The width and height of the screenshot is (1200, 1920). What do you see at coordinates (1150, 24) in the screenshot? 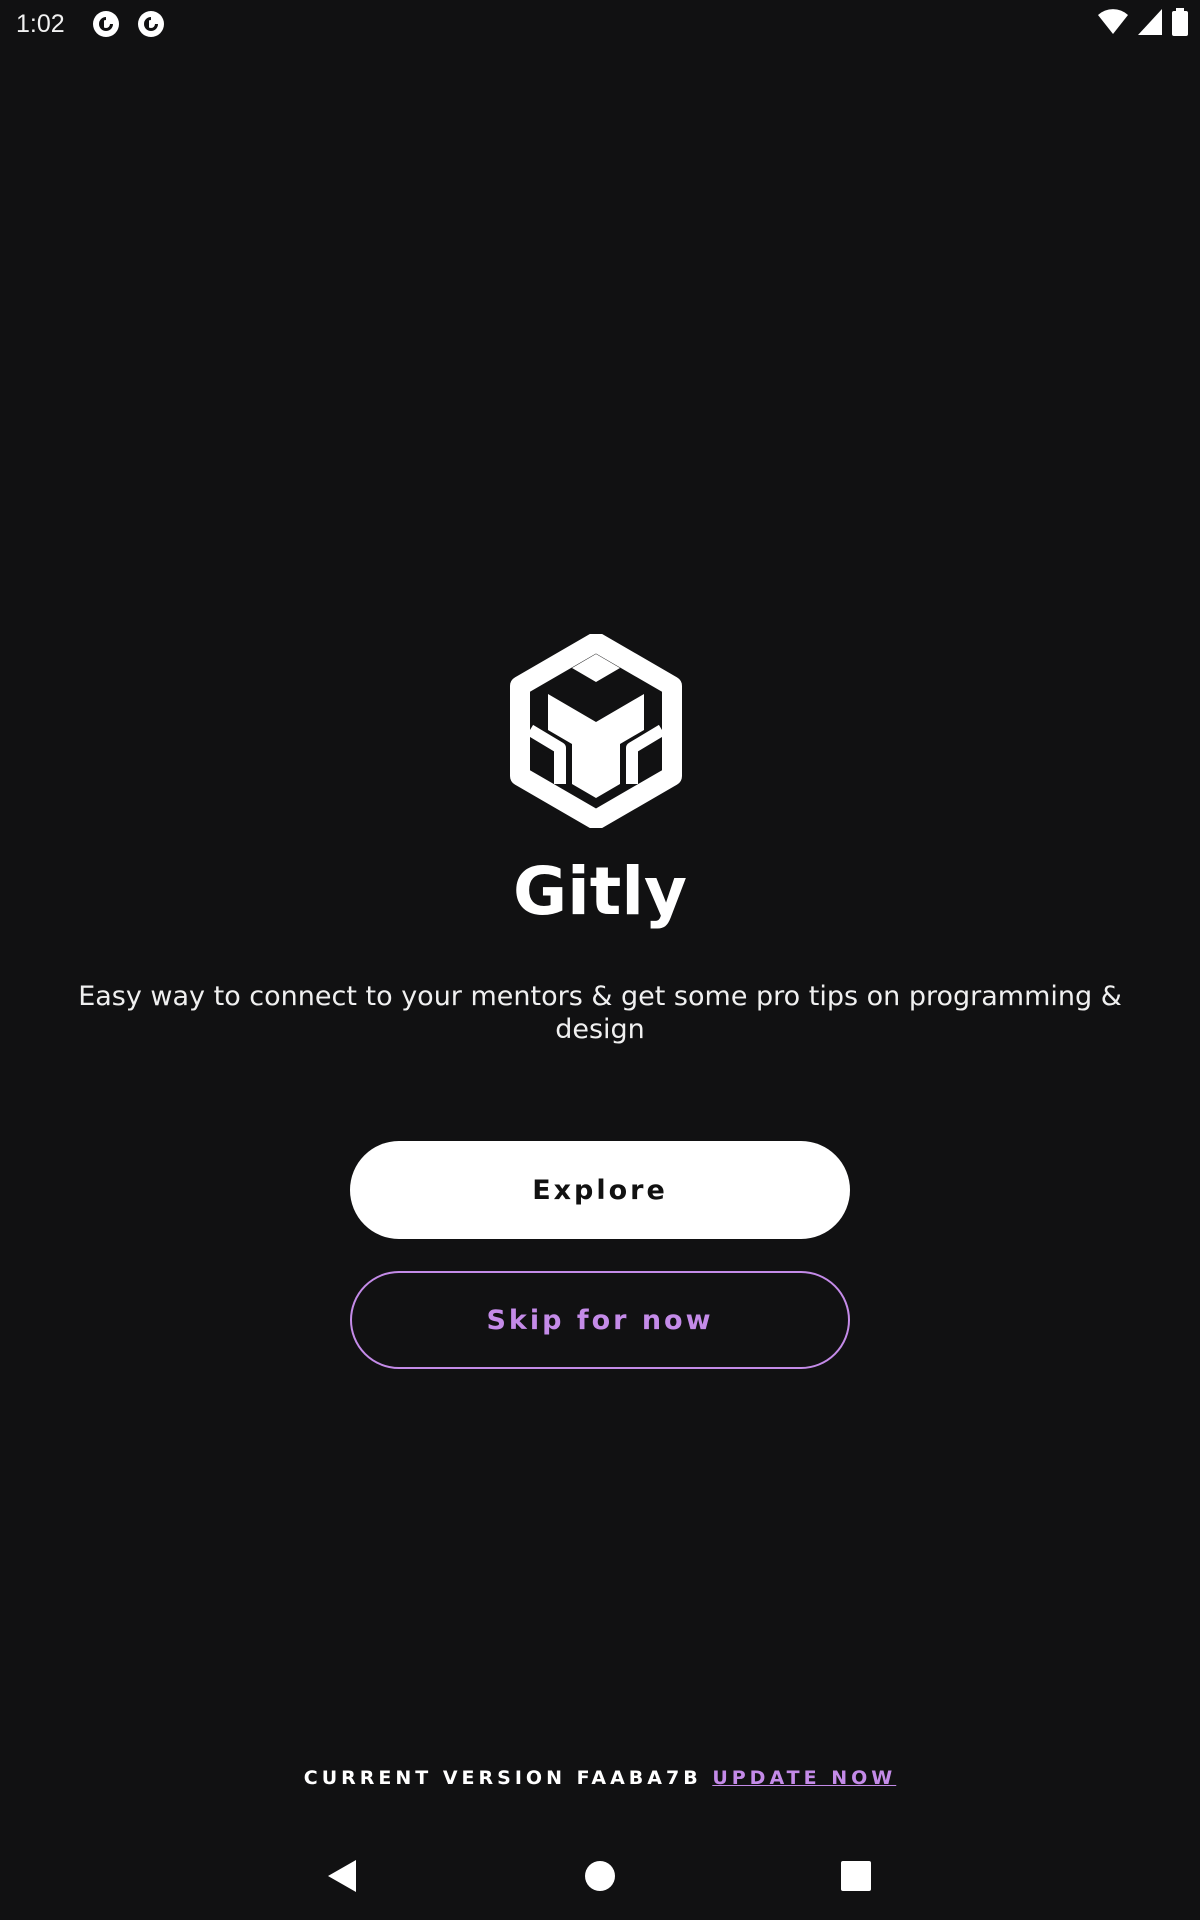
I see `cell-signal-icon` at bounding box center [1150, 24].